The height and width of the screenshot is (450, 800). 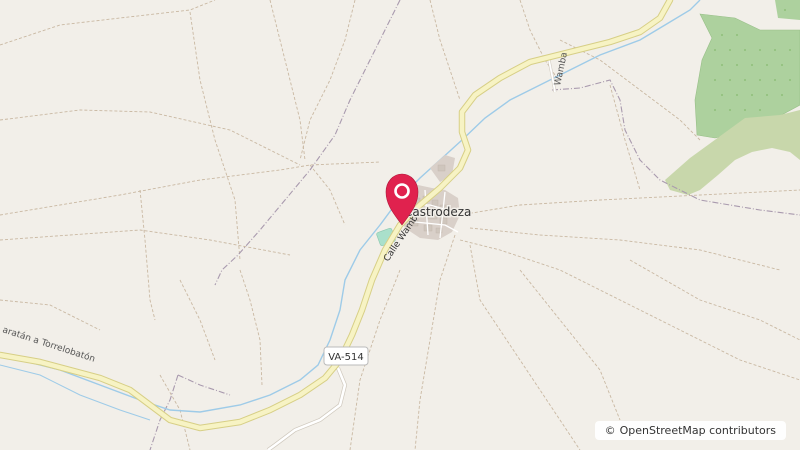 I want to click on attribution-text: OpenStreetMap contributors, so click(x=698, y=430).